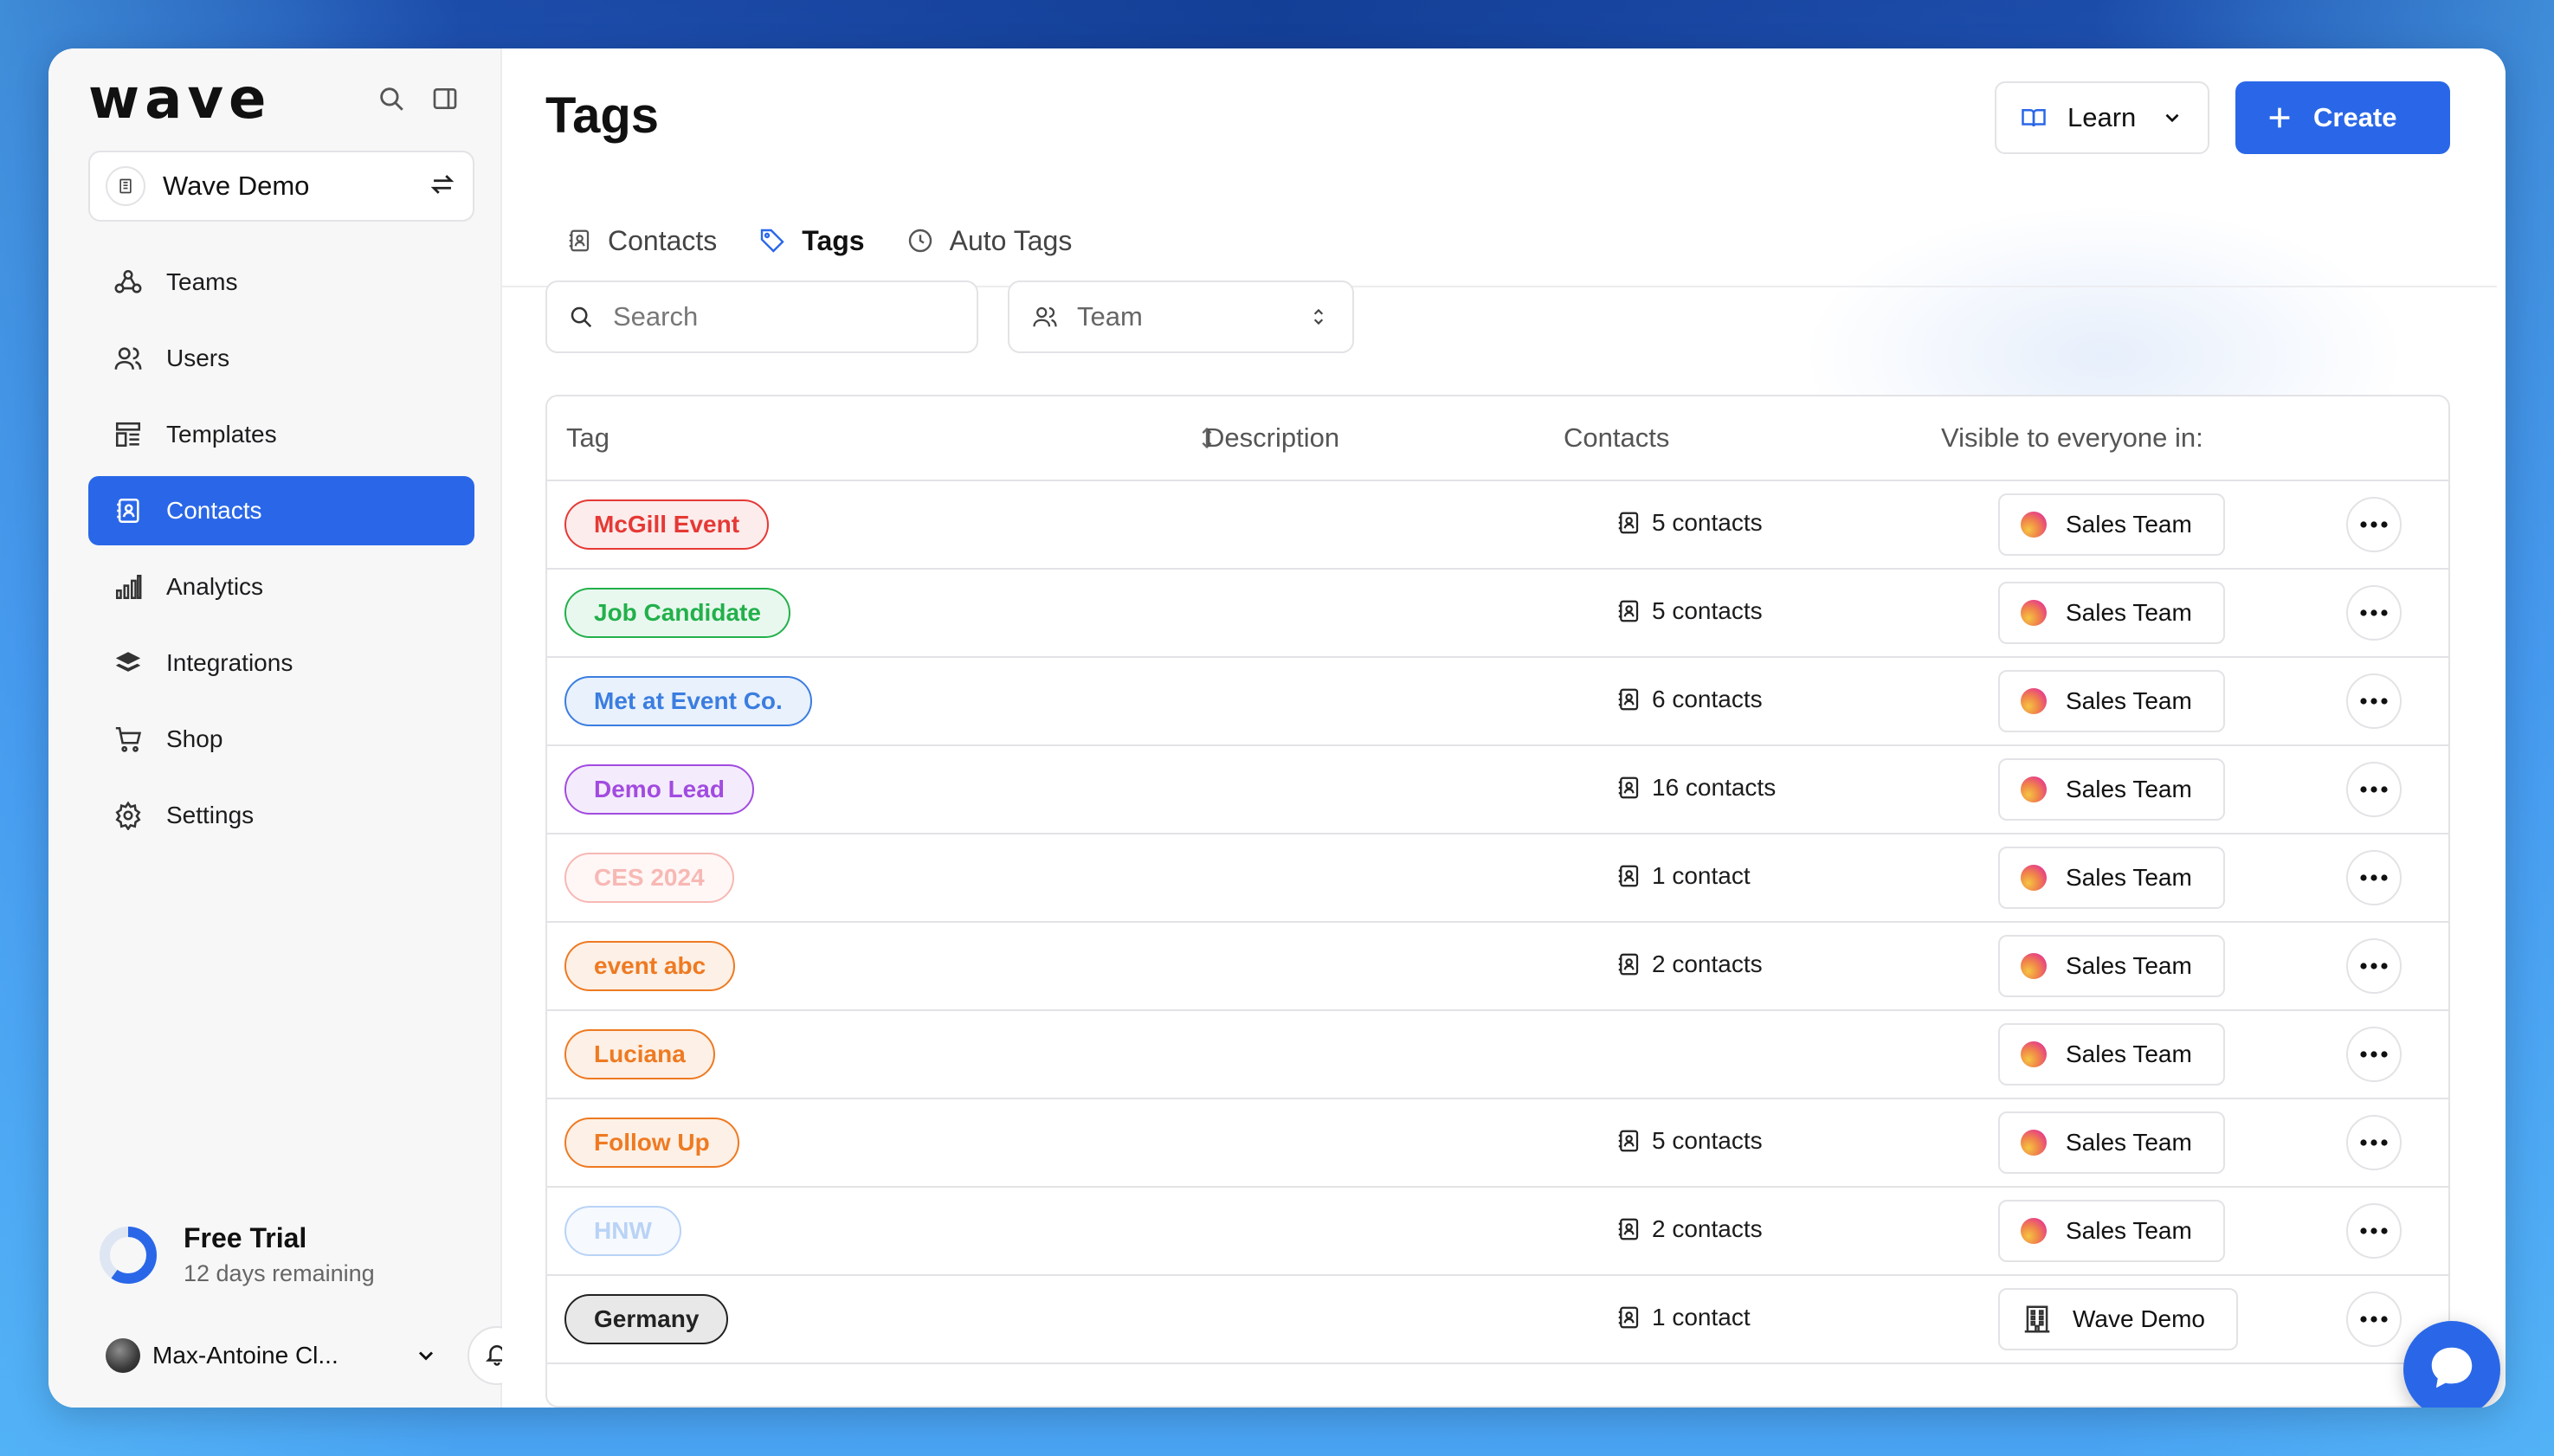 The width and height of the screenshot is (2554, 1456). Describe the element at coordinates (641, 241) in the screenshot. I see `tab-contacts: Contacts` at that location.